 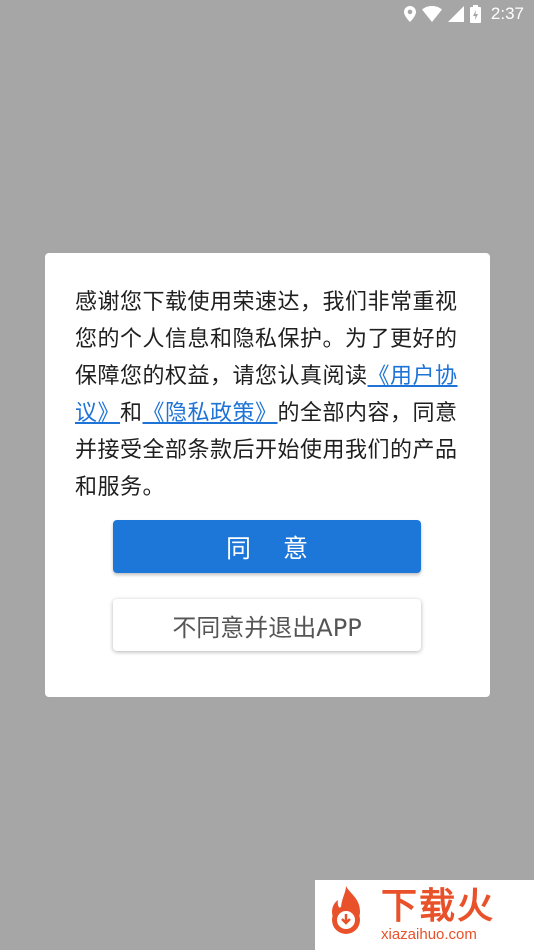 I want to click on message-and-text: 和, so click(x=131, y=413).